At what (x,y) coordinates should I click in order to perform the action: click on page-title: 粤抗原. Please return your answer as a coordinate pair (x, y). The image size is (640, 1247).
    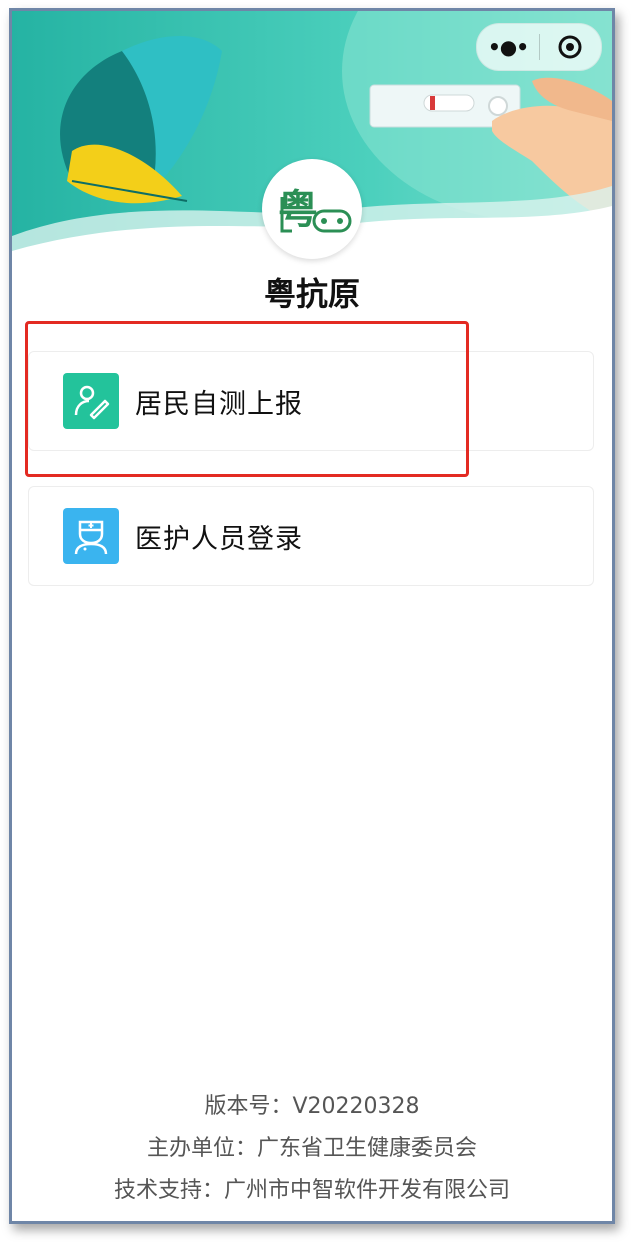
    Looking at the image, I should click on (311, 294).